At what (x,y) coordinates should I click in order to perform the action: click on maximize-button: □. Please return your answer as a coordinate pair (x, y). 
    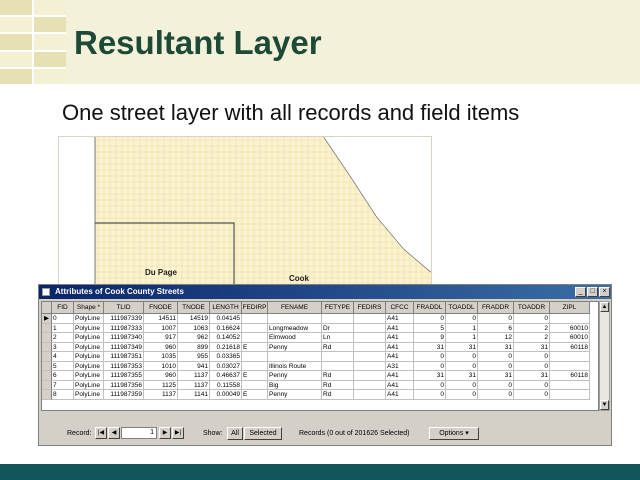
    Looking at the image, I should click on (592, 292).